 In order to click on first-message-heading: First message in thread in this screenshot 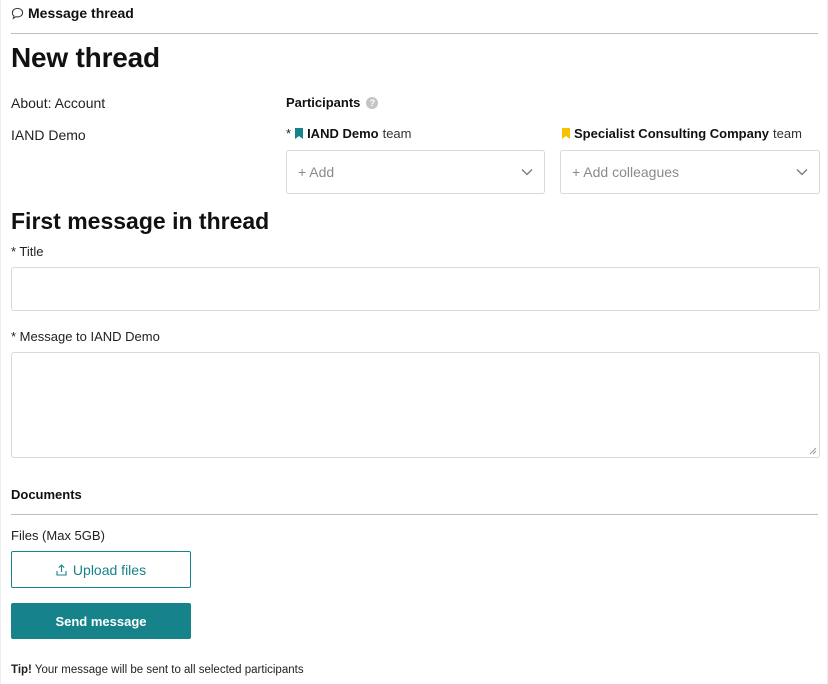, I will do `click(140, 221)`.